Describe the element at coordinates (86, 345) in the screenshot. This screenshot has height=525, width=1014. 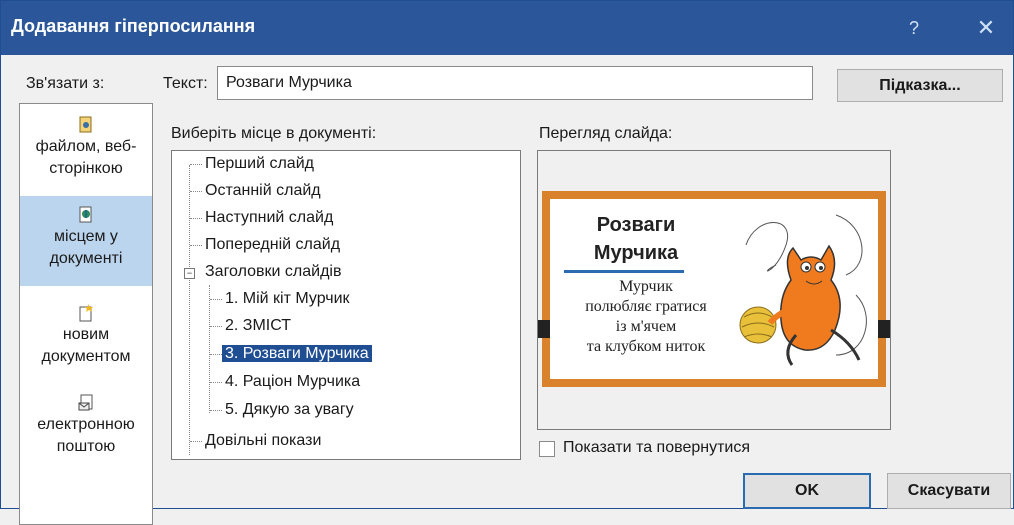
I see `link-to-label-new: новим документом` at that location.